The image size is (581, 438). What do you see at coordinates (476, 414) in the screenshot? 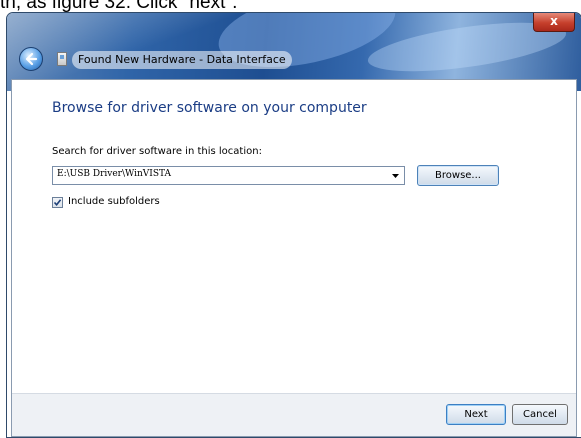
I see `next-button: Next` at bounding box center [476, 414].